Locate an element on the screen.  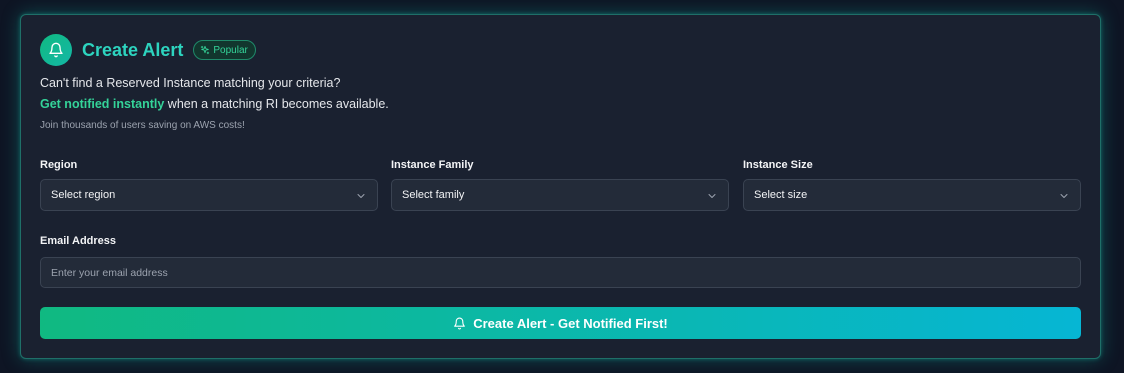
create-alert-button-label: Create Alert - Get Notified First! is located at coordinates (570, 323).